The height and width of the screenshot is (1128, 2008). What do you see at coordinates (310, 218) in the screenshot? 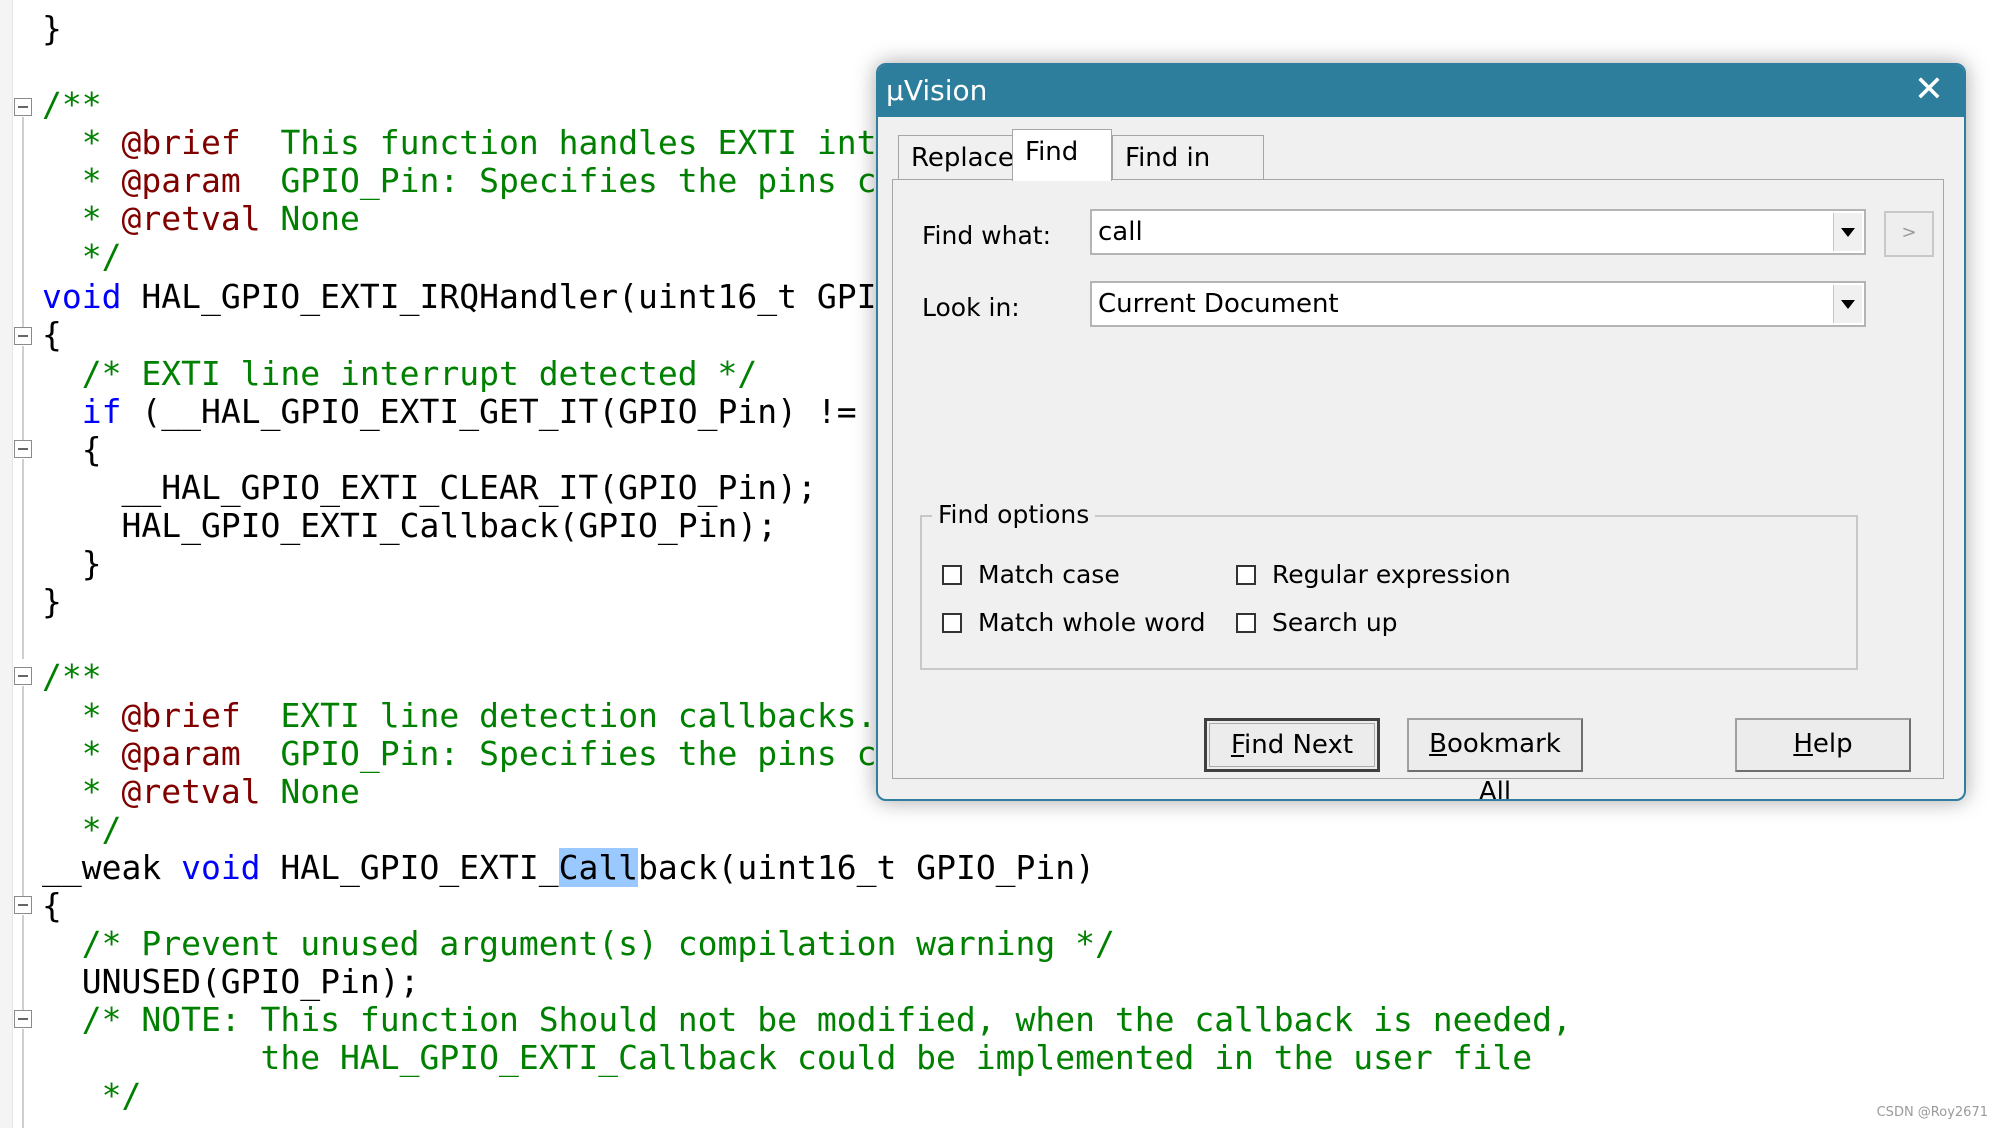
I see `code-token: None` at bounding box center [310, 218].